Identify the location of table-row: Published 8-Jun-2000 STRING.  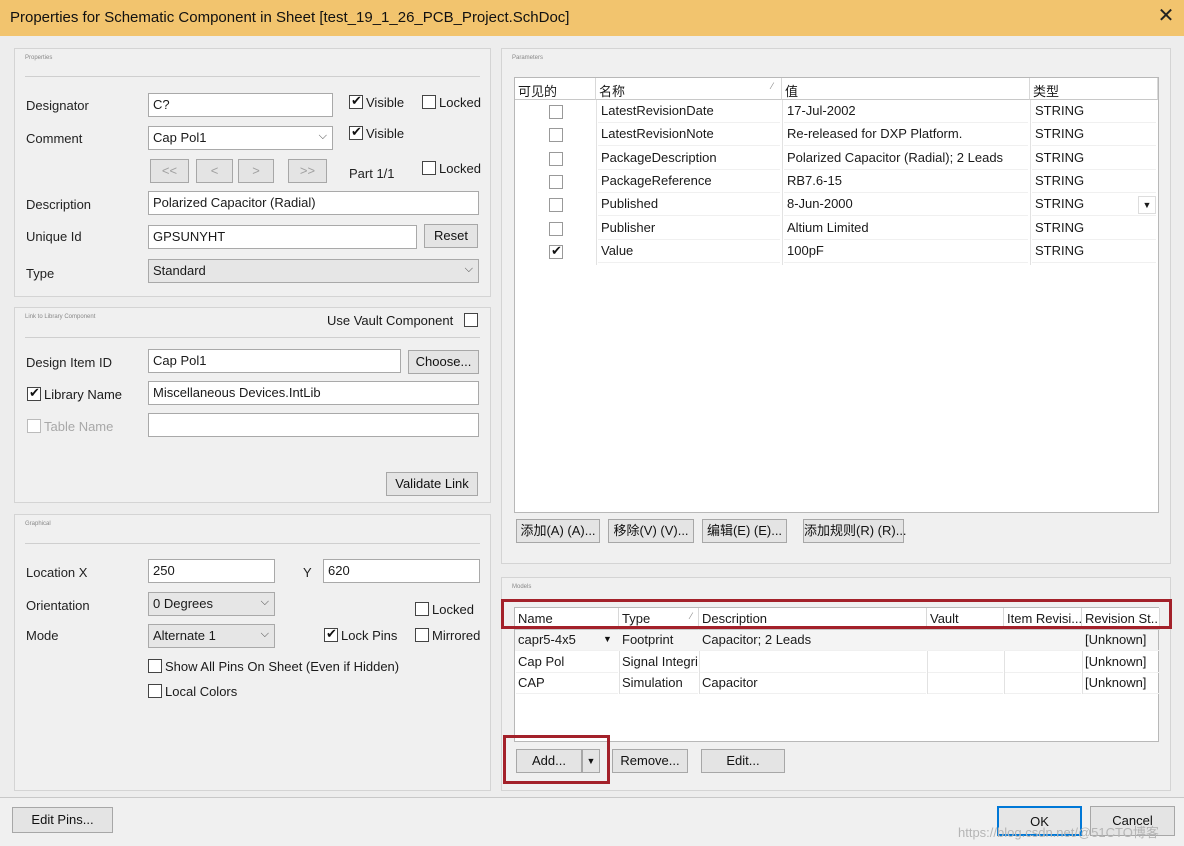
(836, 205).